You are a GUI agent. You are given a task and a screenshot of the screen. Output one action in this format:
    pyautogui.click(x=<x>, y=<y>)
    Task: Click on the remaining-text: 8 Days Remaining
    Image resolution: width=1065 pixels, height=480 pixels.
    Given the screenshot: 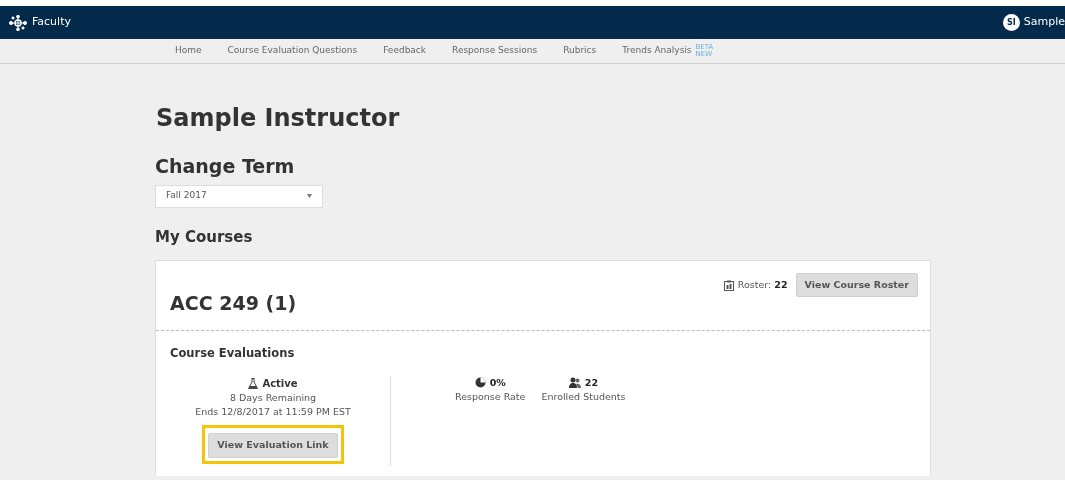 What is the action you would take?
    pyautogui.click(x=273, y=397)
    